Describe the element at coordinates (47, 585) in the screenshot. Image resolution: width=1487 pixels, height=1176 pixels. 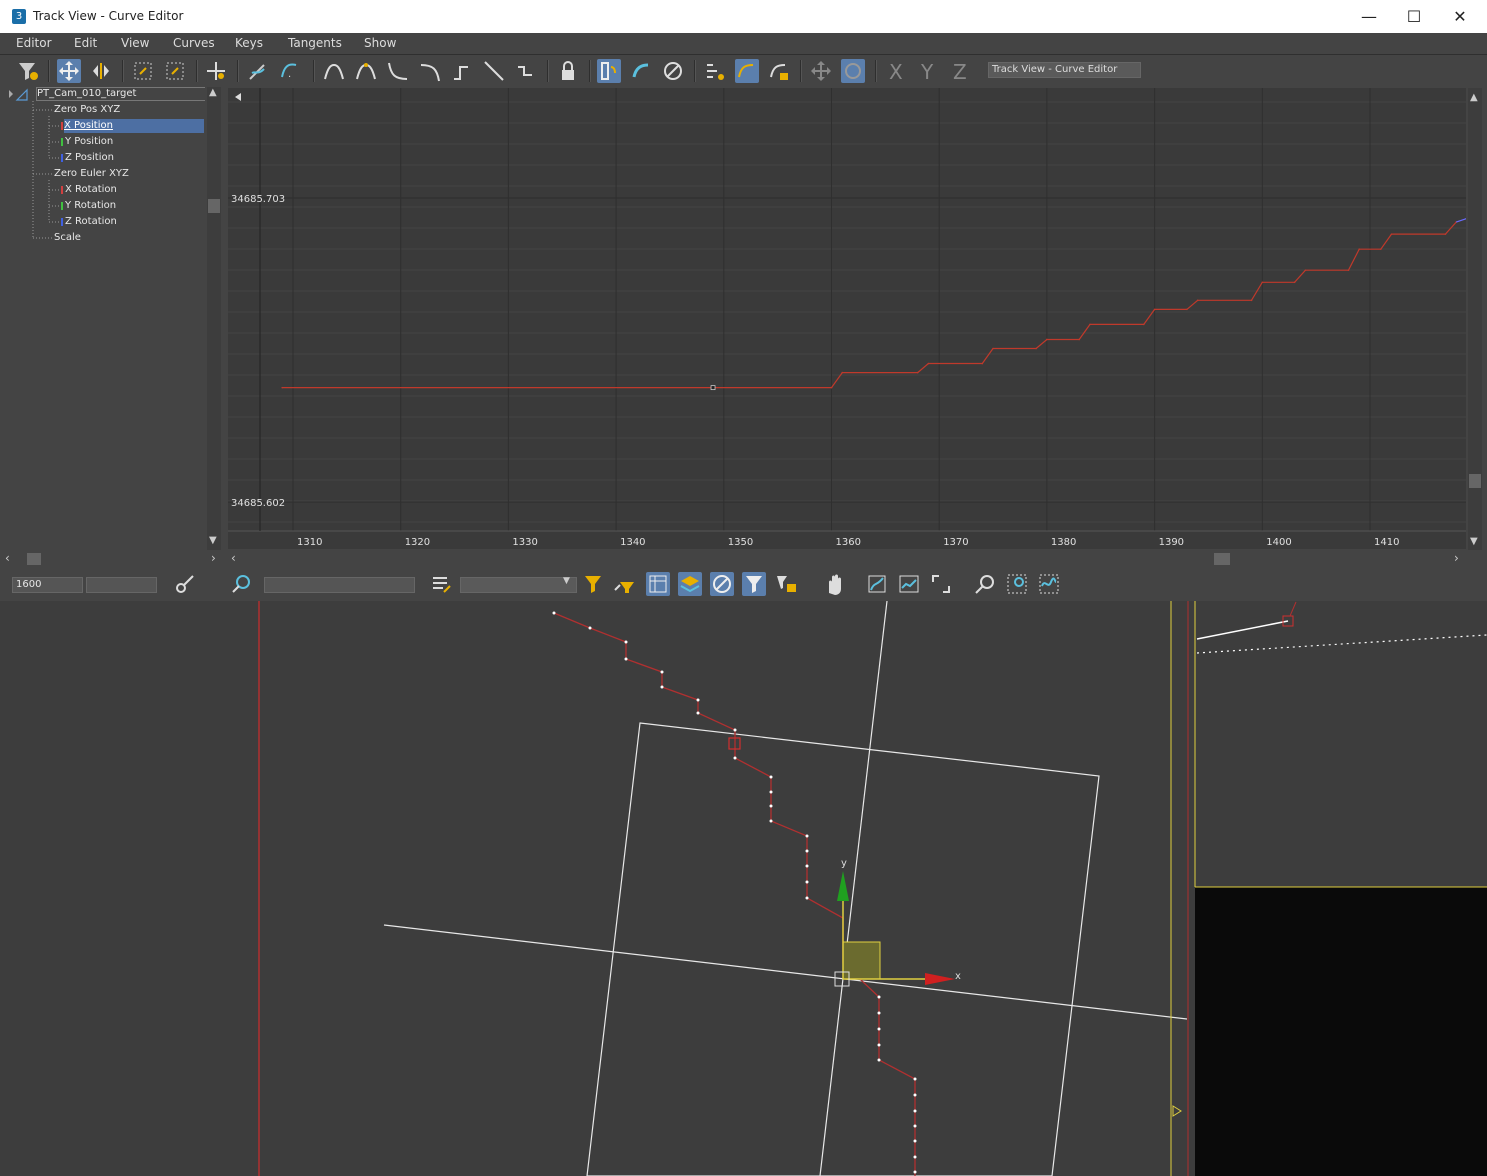
I see `frame-field: 1600` at that location.